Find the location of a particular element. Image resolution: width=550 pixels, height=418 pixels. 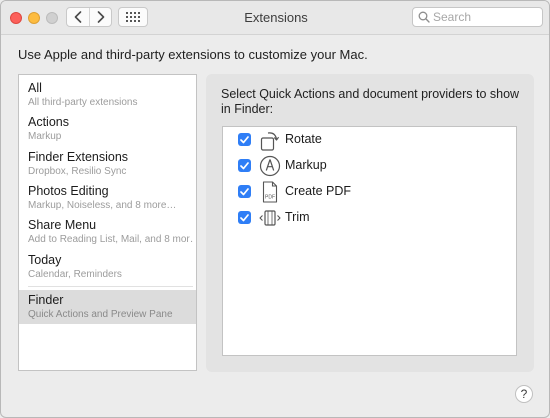

minimize-window-button is located at coordinates (34, 18).